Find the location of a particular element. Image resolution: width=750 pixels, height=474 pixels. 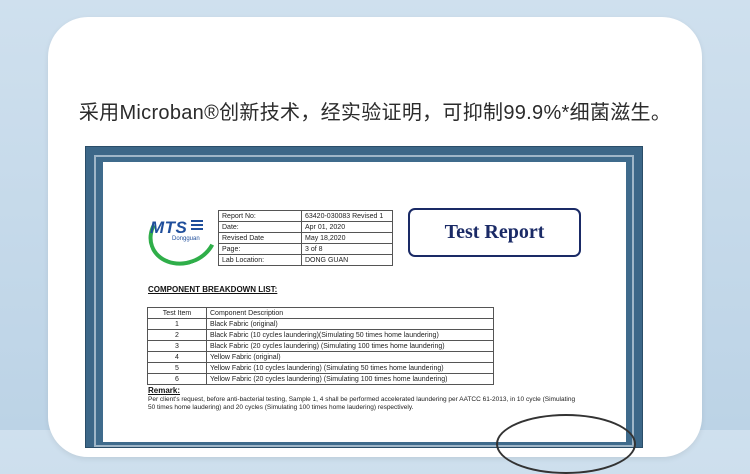

remark-title: Remark: is located at coordinates (164, 390).